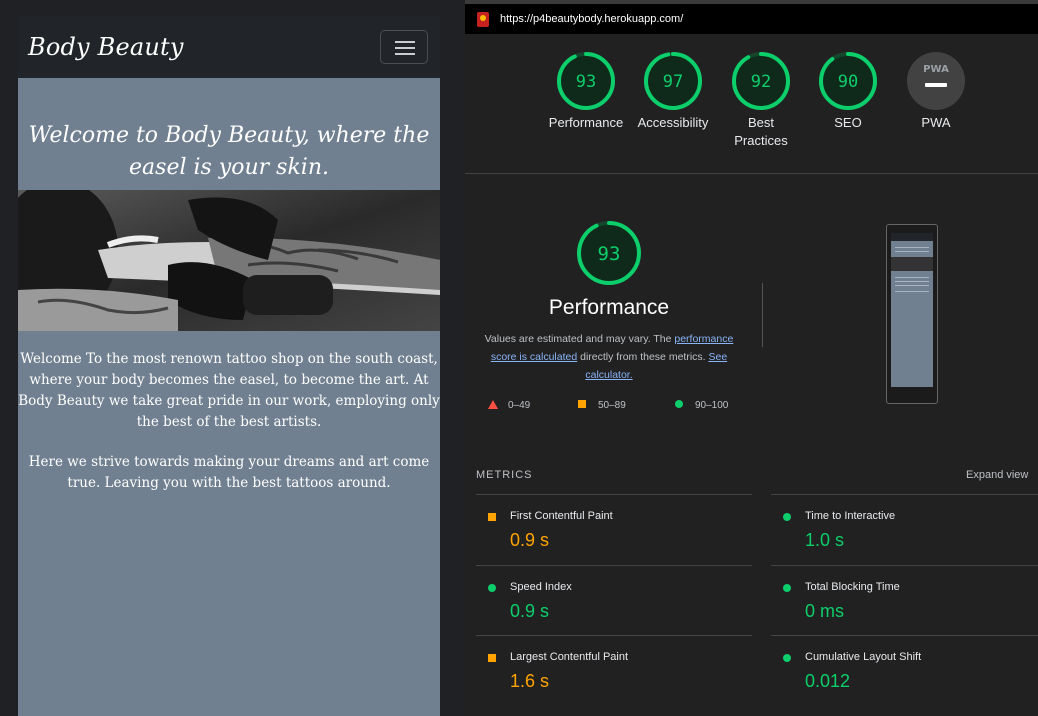  I want to click on metric-cell: Speed Index 0.9 s, so click(614, 600).